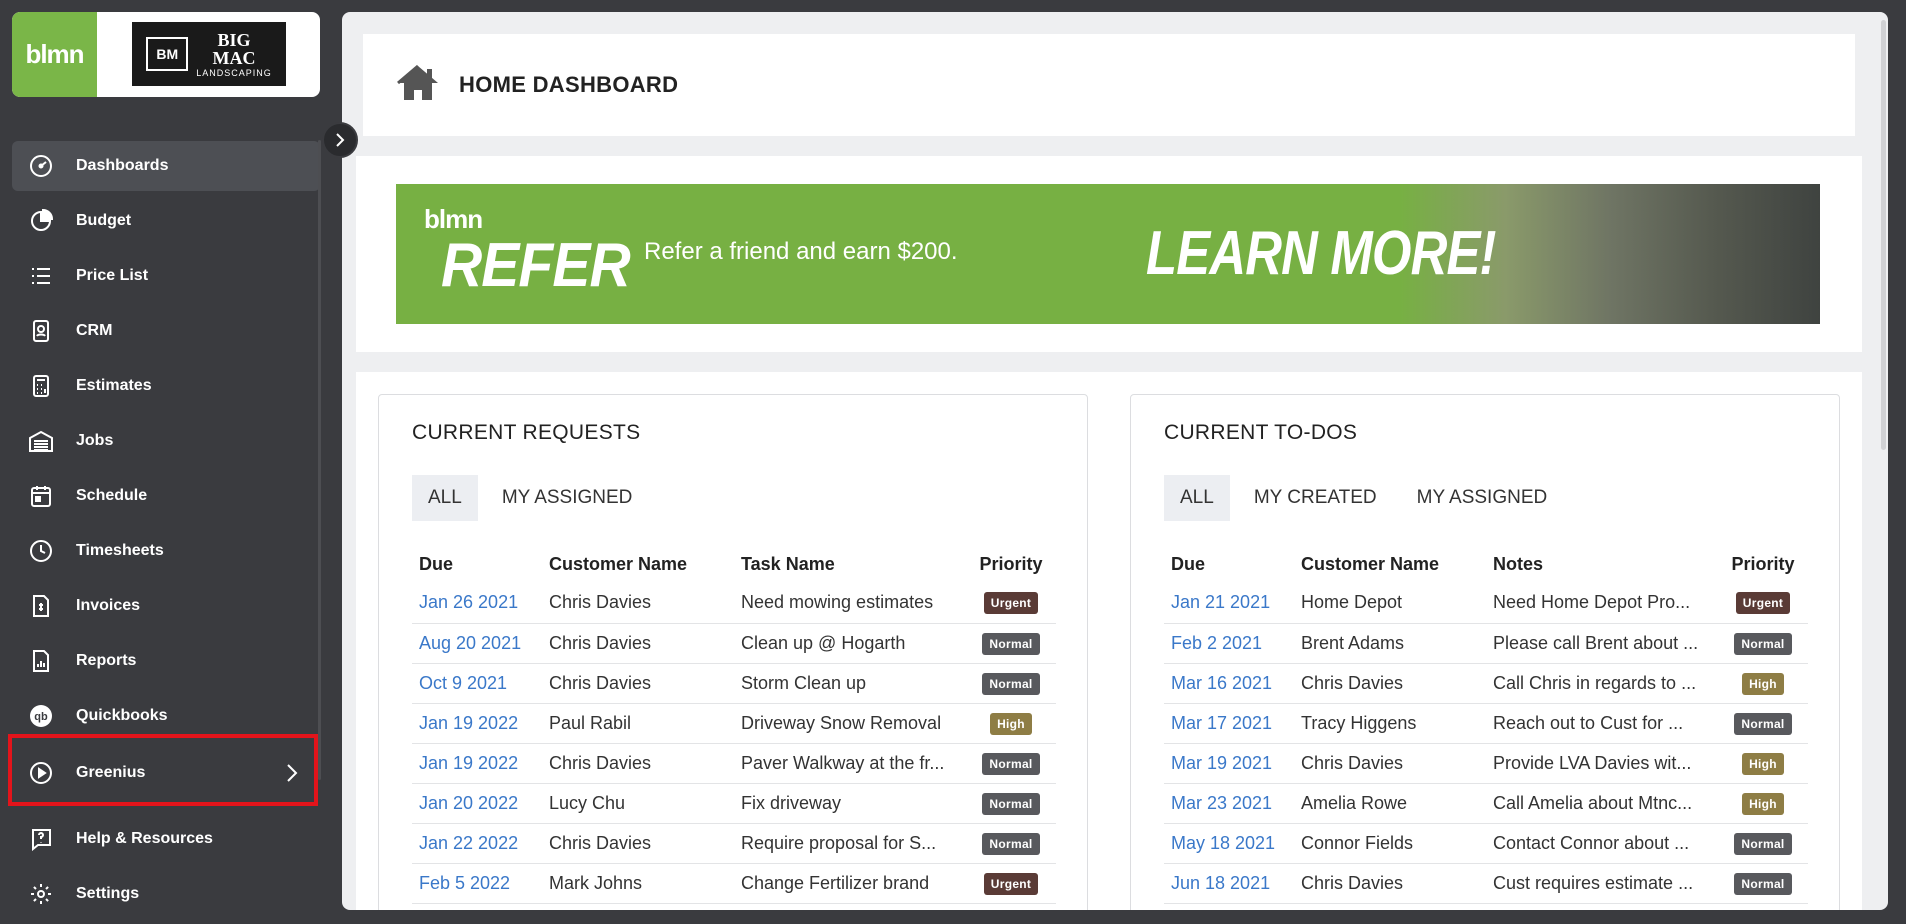 This screenshot has height=924, width=1906. I want to click on due-date-link: Mar 16 2021, so click(1229, 683).